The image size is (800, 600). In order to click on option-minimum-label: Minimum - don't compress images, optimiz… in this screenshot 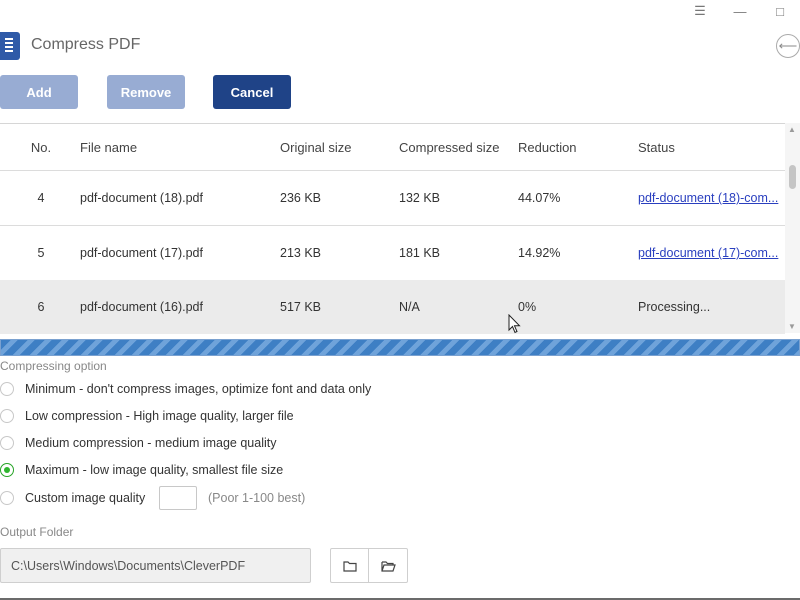, I will do `click(198, 389)`.